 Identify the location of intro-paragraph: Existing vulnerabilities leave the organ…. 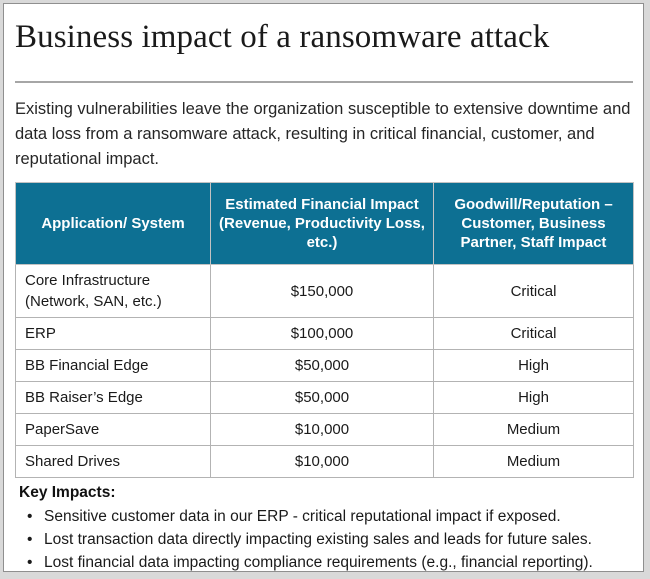
(323, 134).